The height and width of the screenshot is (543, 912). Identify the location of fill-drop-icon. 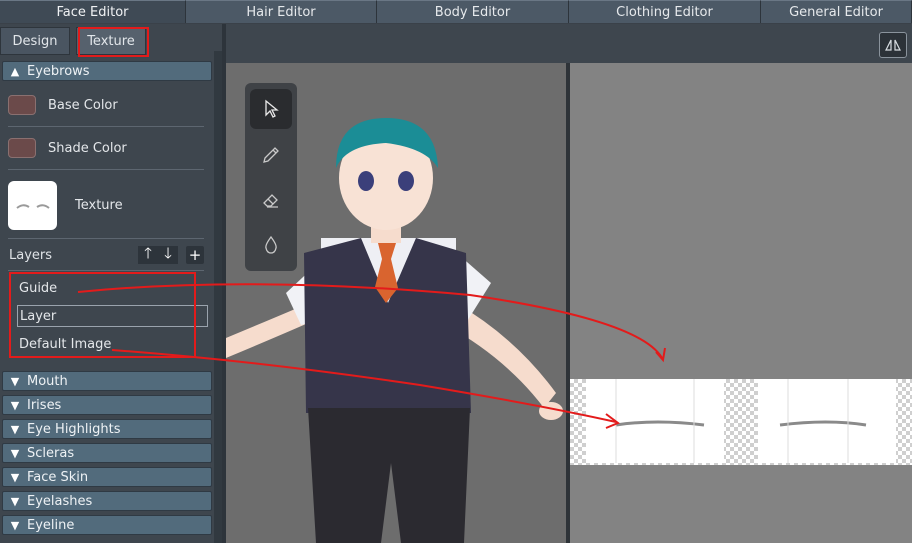
(271, 245).